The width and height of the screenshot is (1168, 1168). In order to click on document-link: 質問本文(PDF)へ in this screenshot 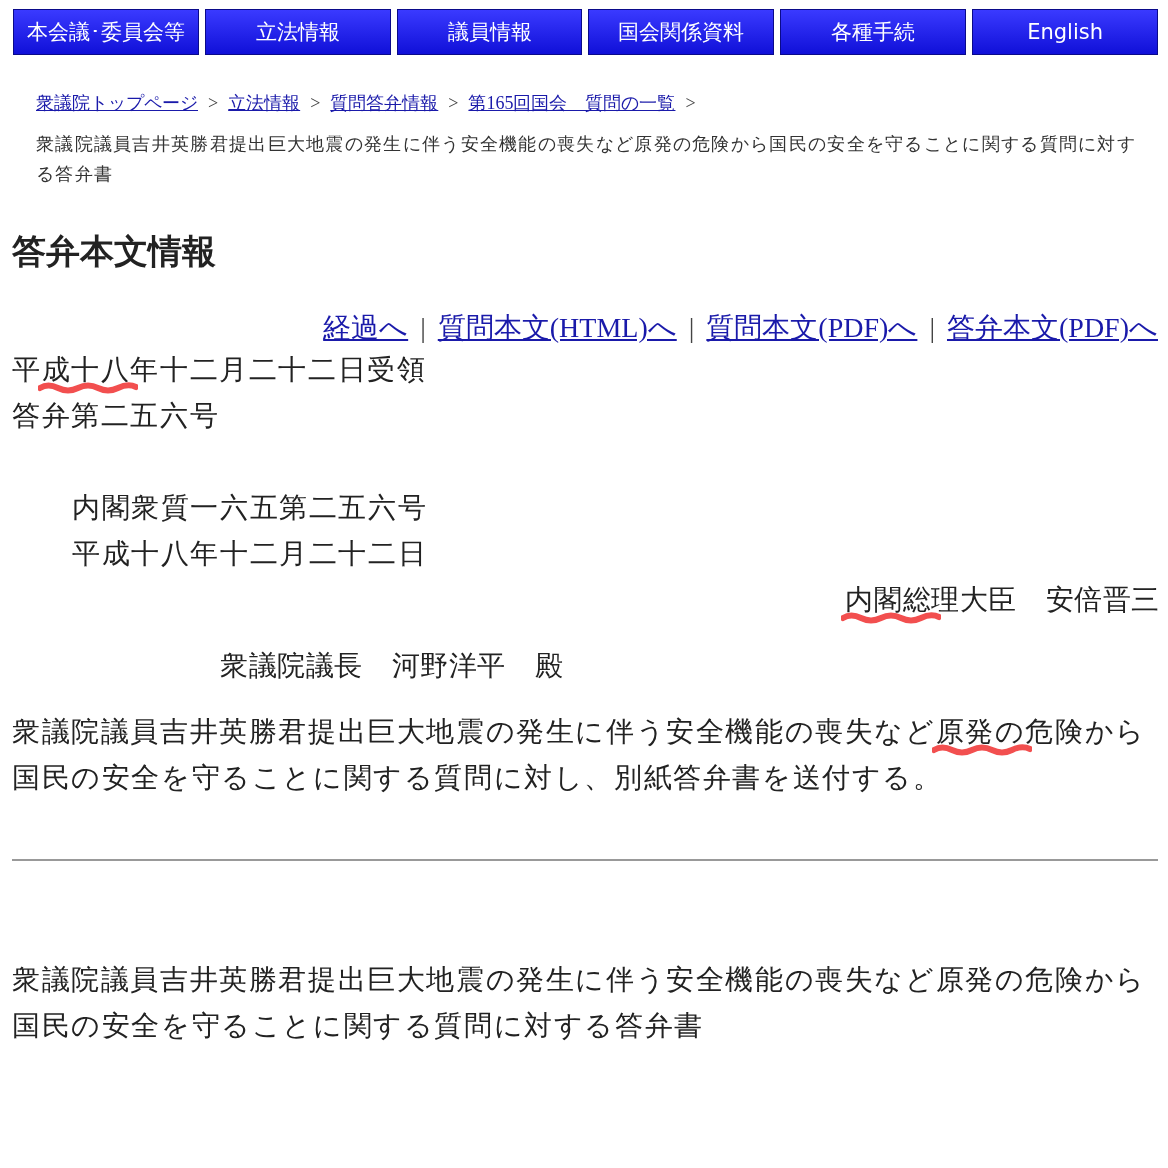, I will do `click(812, 328)`.